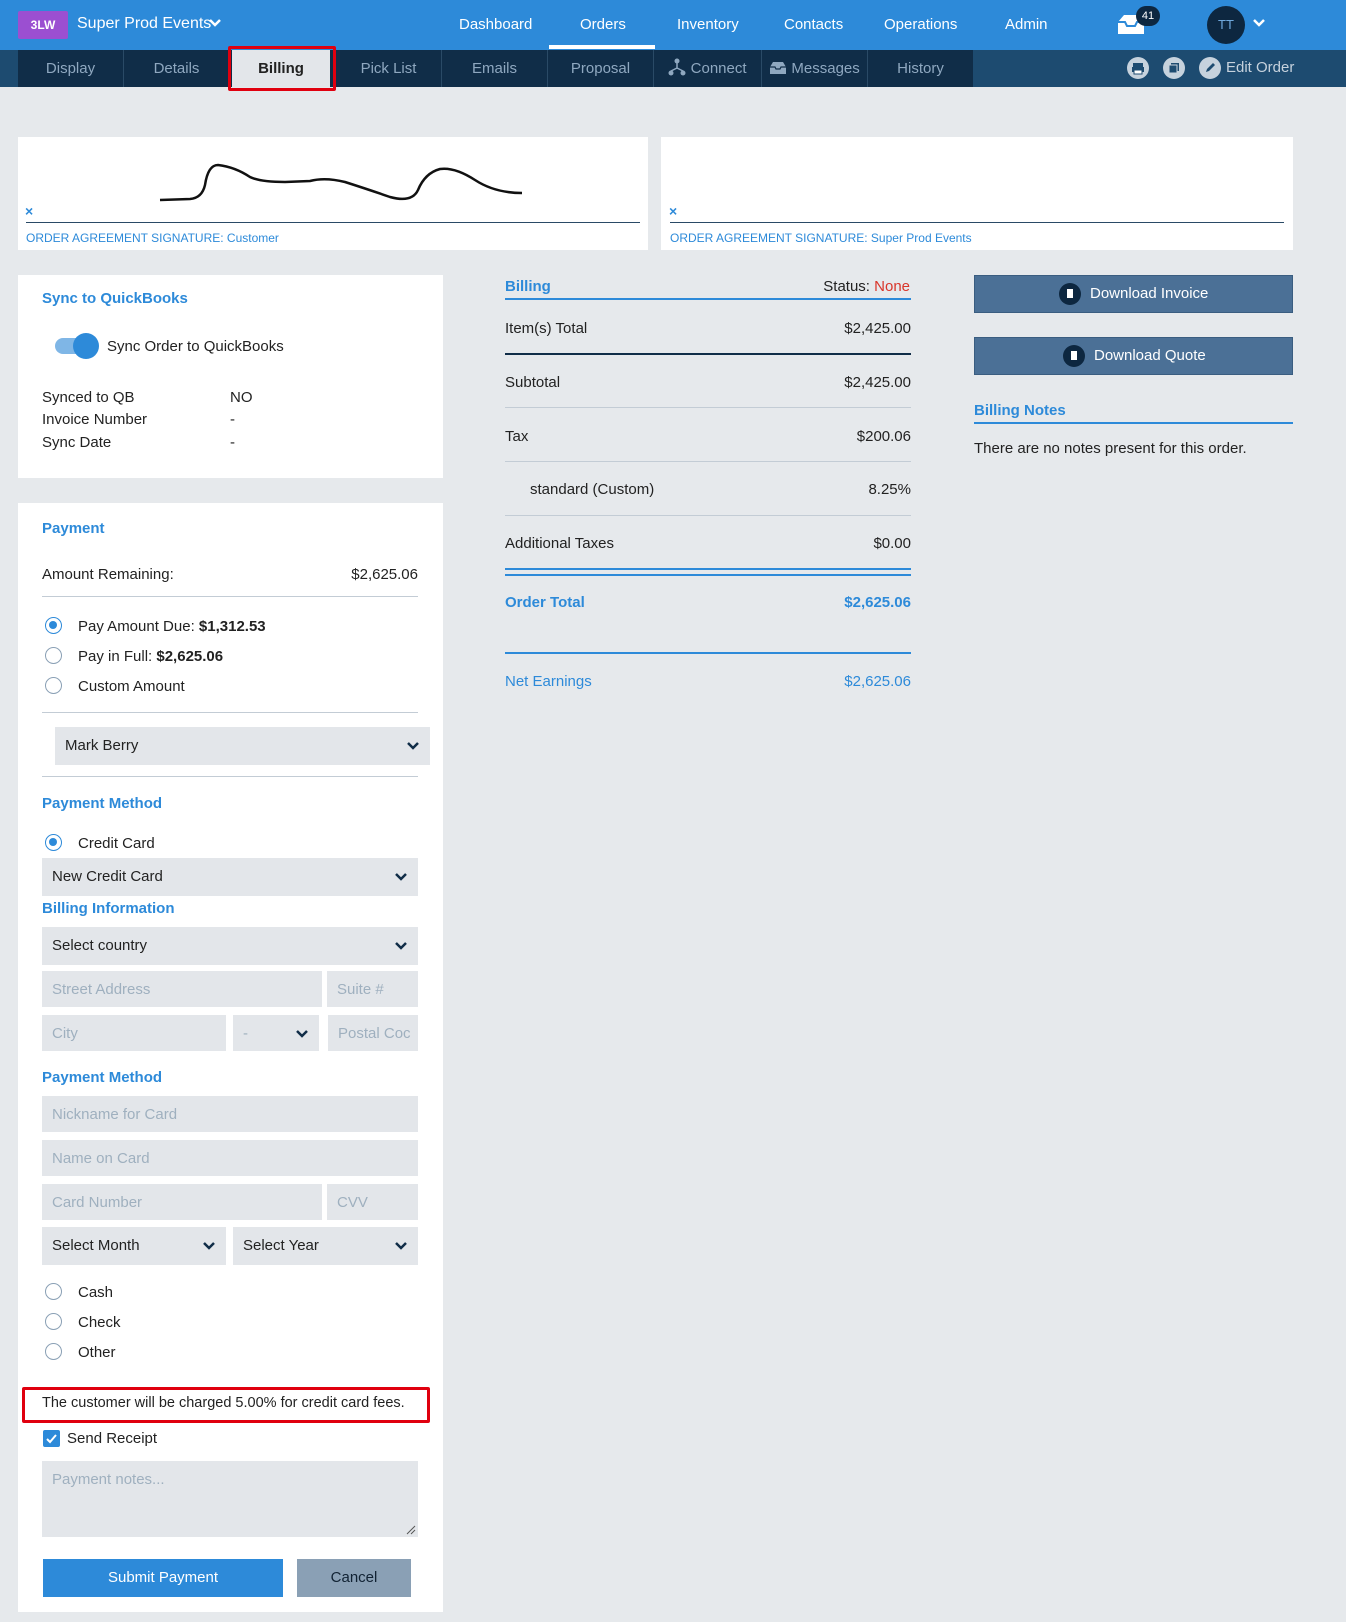 Image resolution: width=1346 pixels, height=1622 pixels. I want to click on tab-messages: Messages, so click(815, 68).